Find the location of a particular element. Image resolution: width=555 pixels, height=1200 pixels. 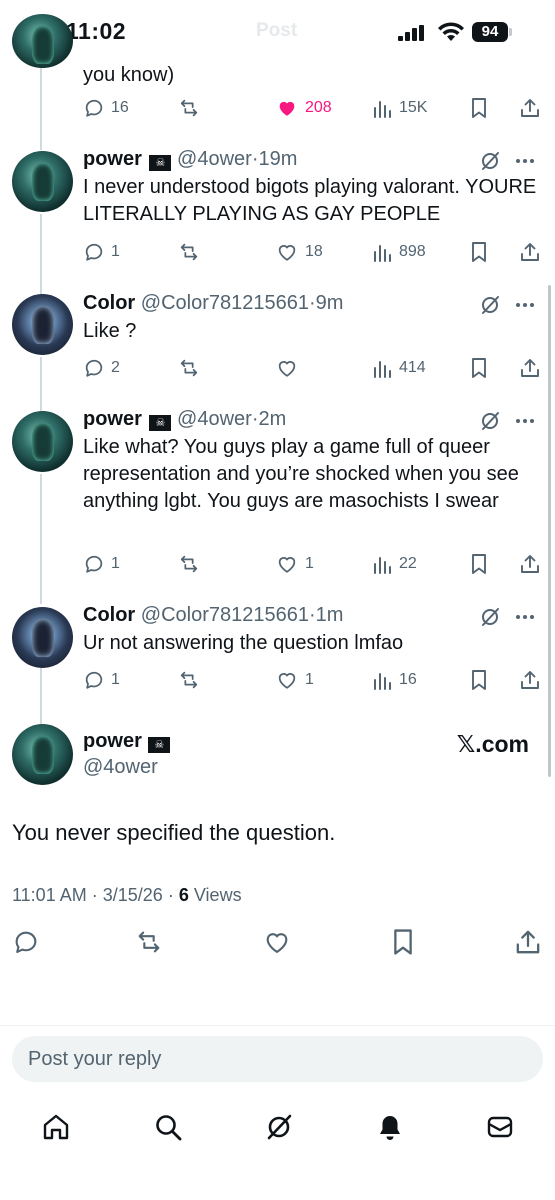

messages-icon is located at coordinates (500, 1127).